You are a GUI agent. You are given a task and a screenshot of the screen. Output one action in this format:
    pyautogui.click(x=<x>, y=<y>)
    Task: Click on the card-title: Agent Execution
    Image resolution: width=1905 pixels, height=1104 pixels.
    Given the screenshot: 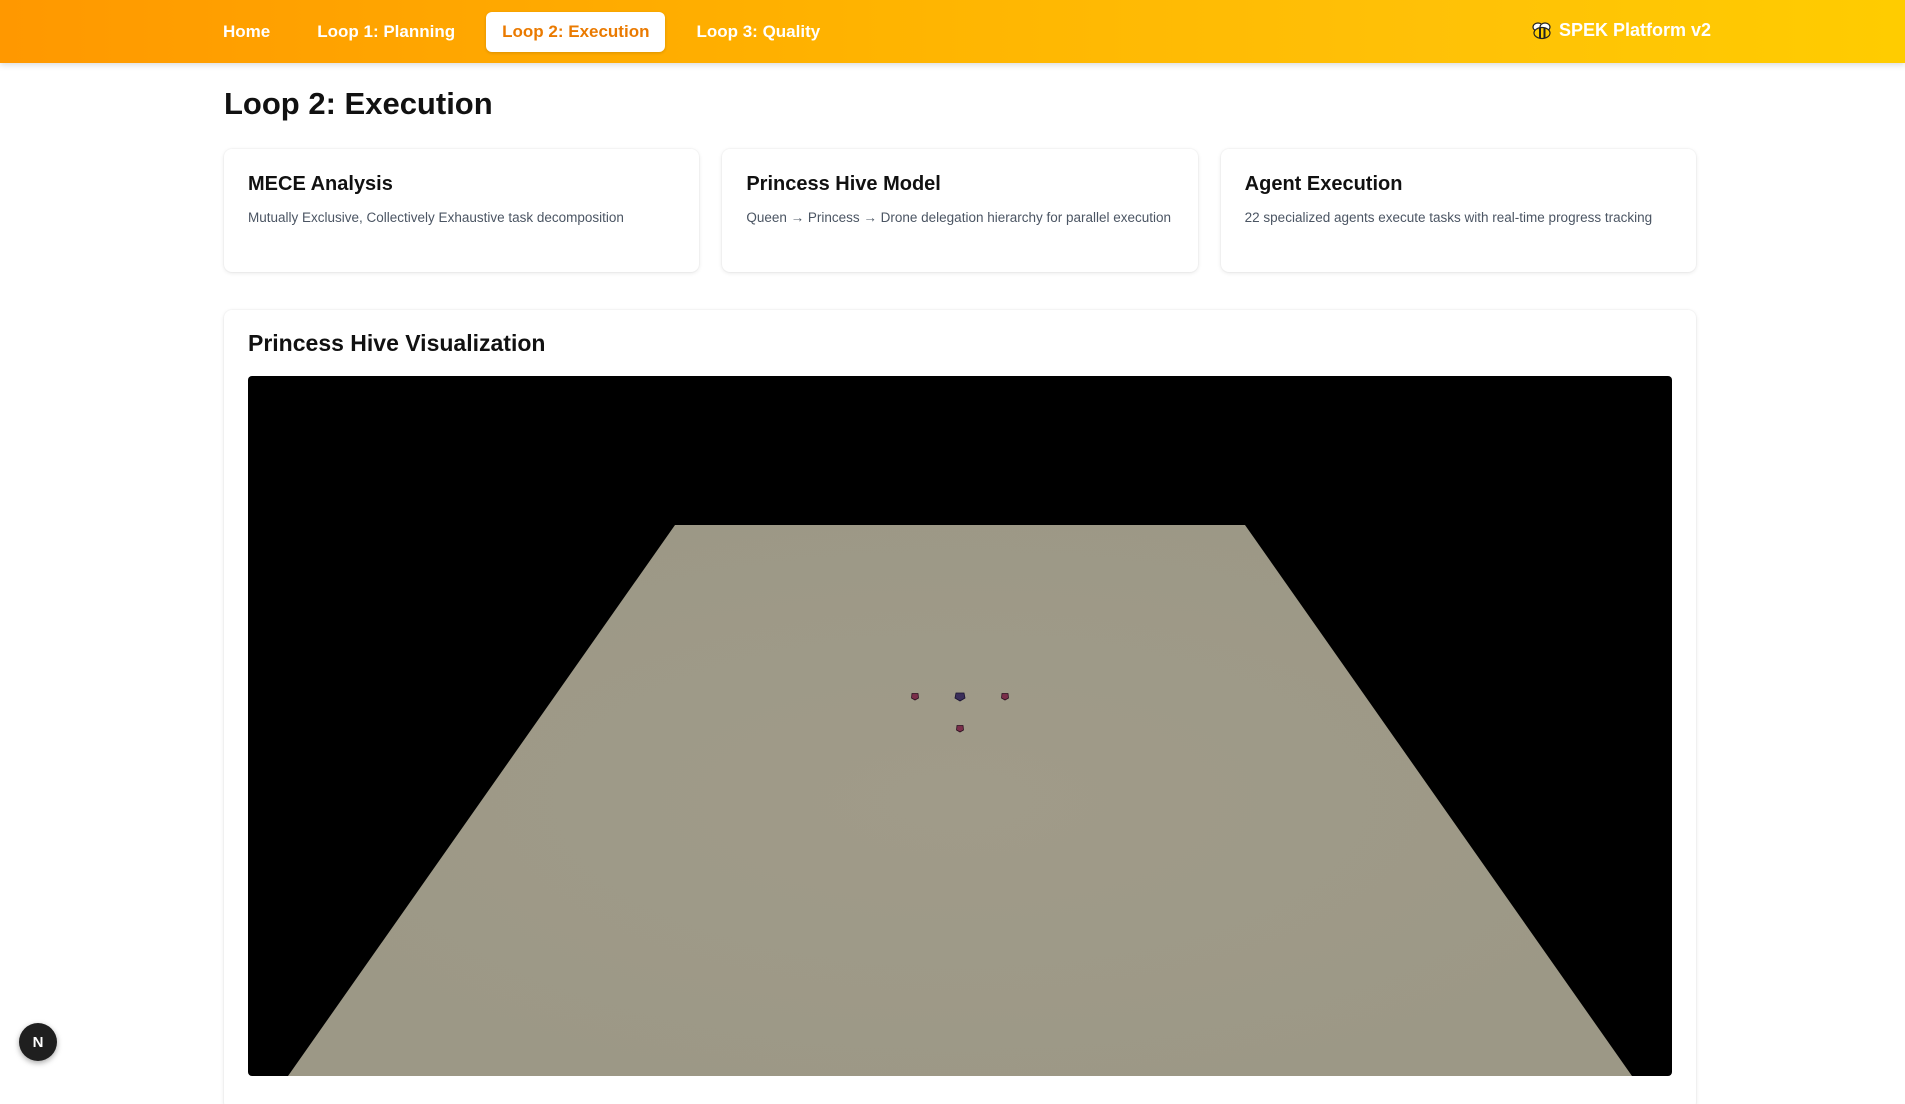 What is the action you would take?
    pyautogui.click(x=1323, y=184)
    